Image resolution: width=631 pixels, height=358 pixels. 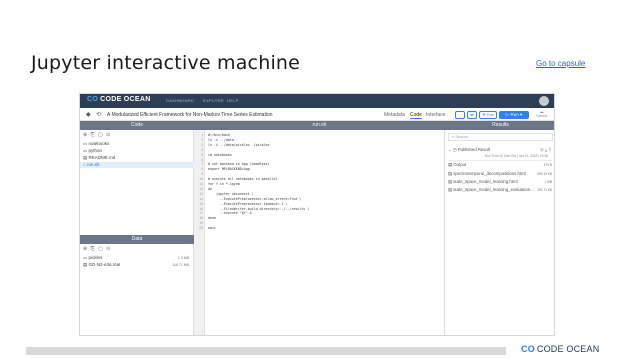 I want to click on nav-explore: EXPLORE, so click(x=213, y=100).